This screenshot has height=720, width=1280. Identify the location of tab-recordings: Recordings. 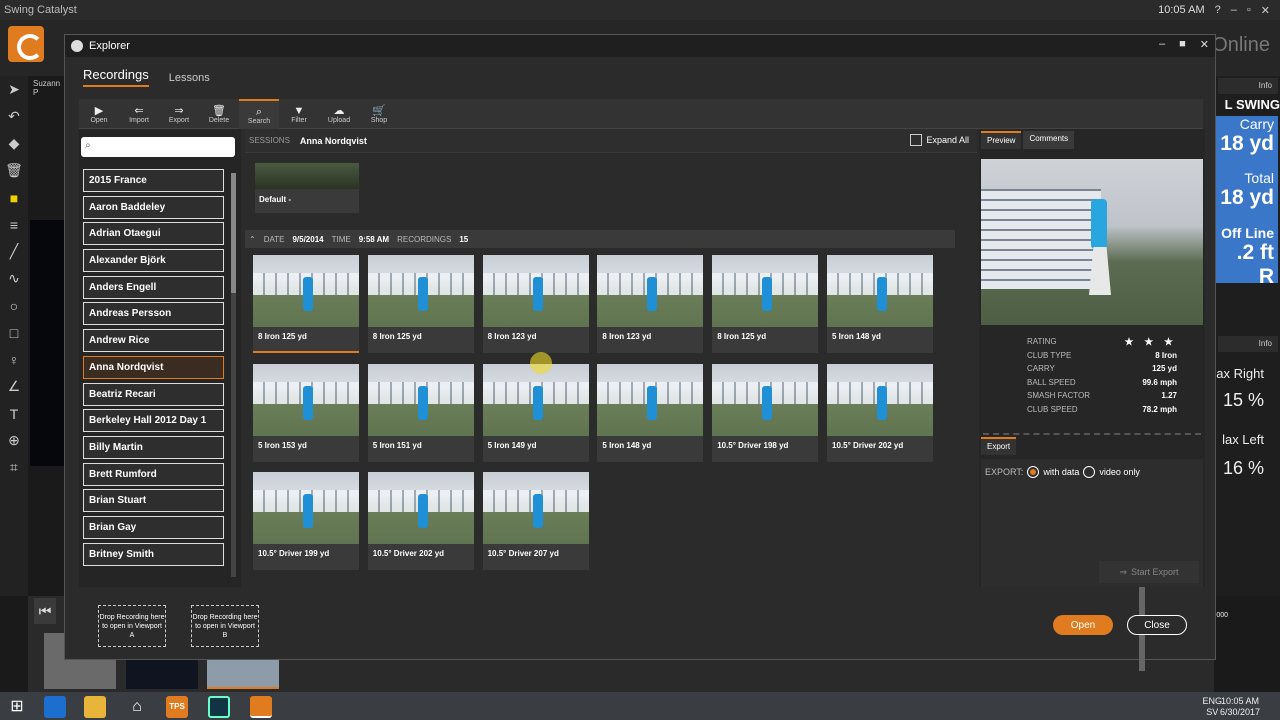
(116, 77).